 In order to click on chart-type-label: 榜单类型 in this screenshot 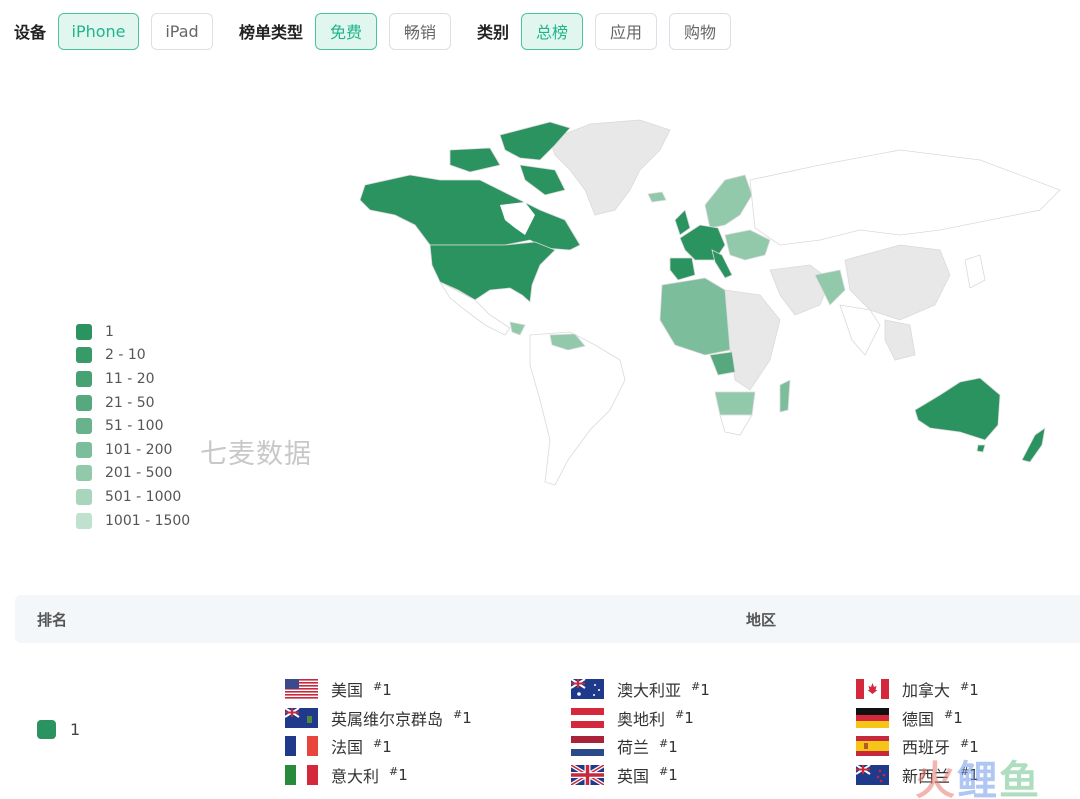, I will do `click(271, 32)`.